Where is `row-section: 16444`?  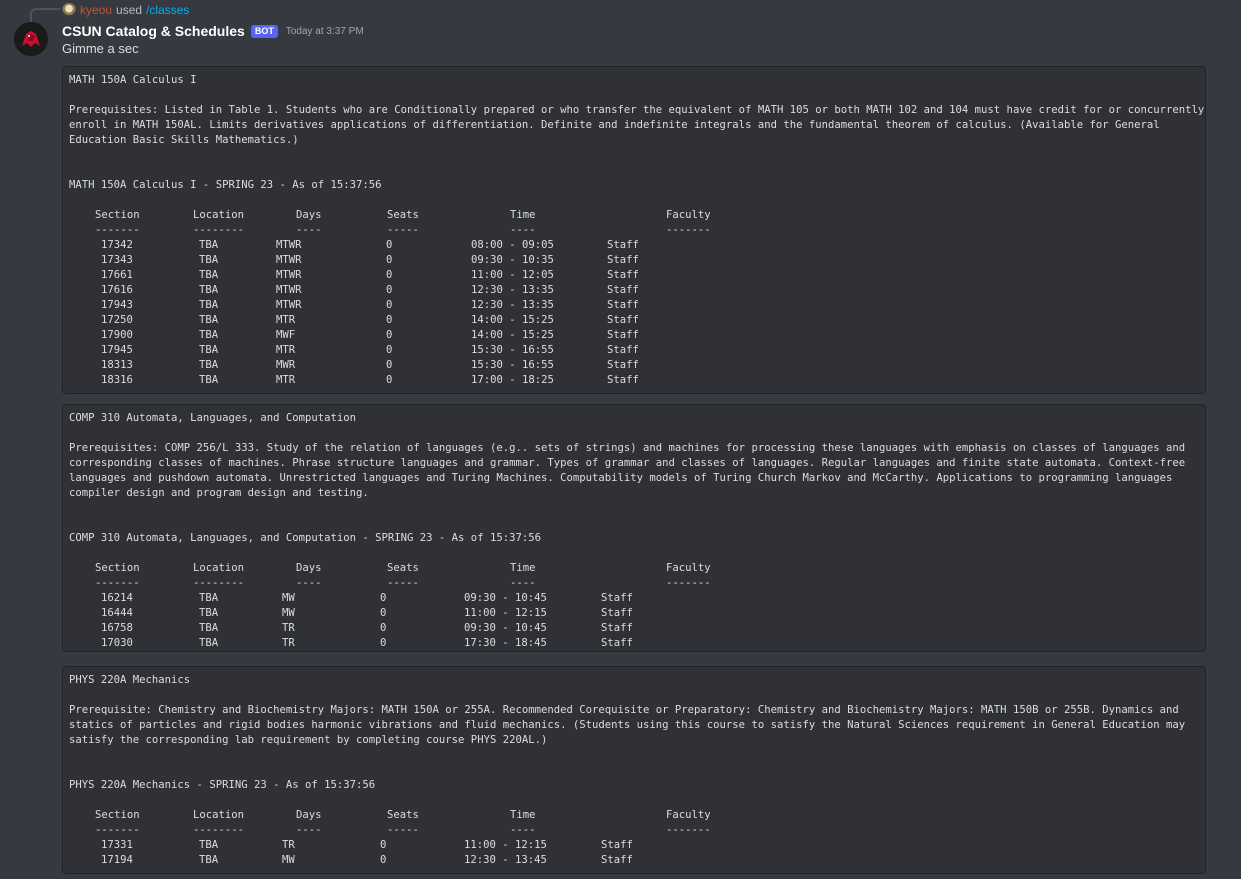
row-section: 16444 is located at coordinates (117, 613).